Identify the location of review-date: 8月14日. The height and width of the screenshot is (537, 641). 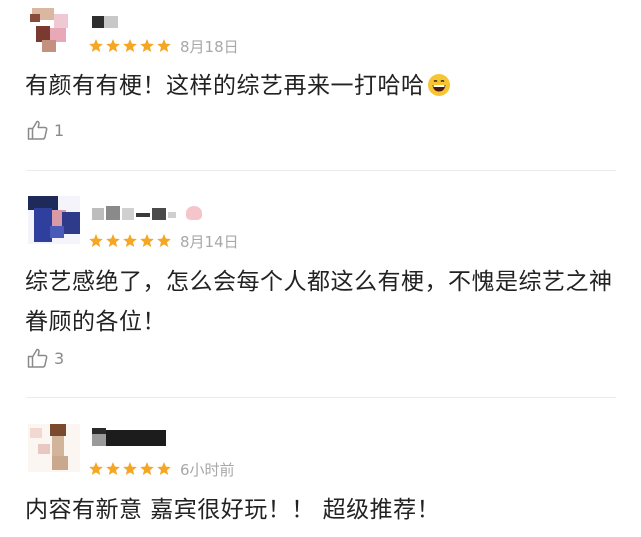
(209, 242).